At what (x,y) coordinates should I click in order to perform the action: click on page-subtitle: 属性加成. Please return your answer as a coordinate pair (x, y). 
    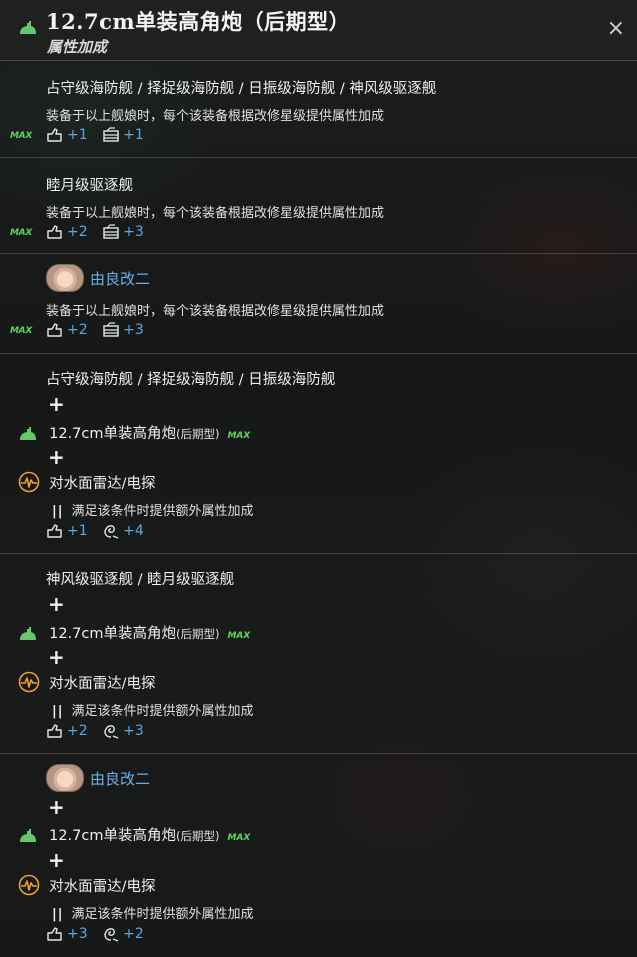
    Looking at the image, I should click on (77, 47).